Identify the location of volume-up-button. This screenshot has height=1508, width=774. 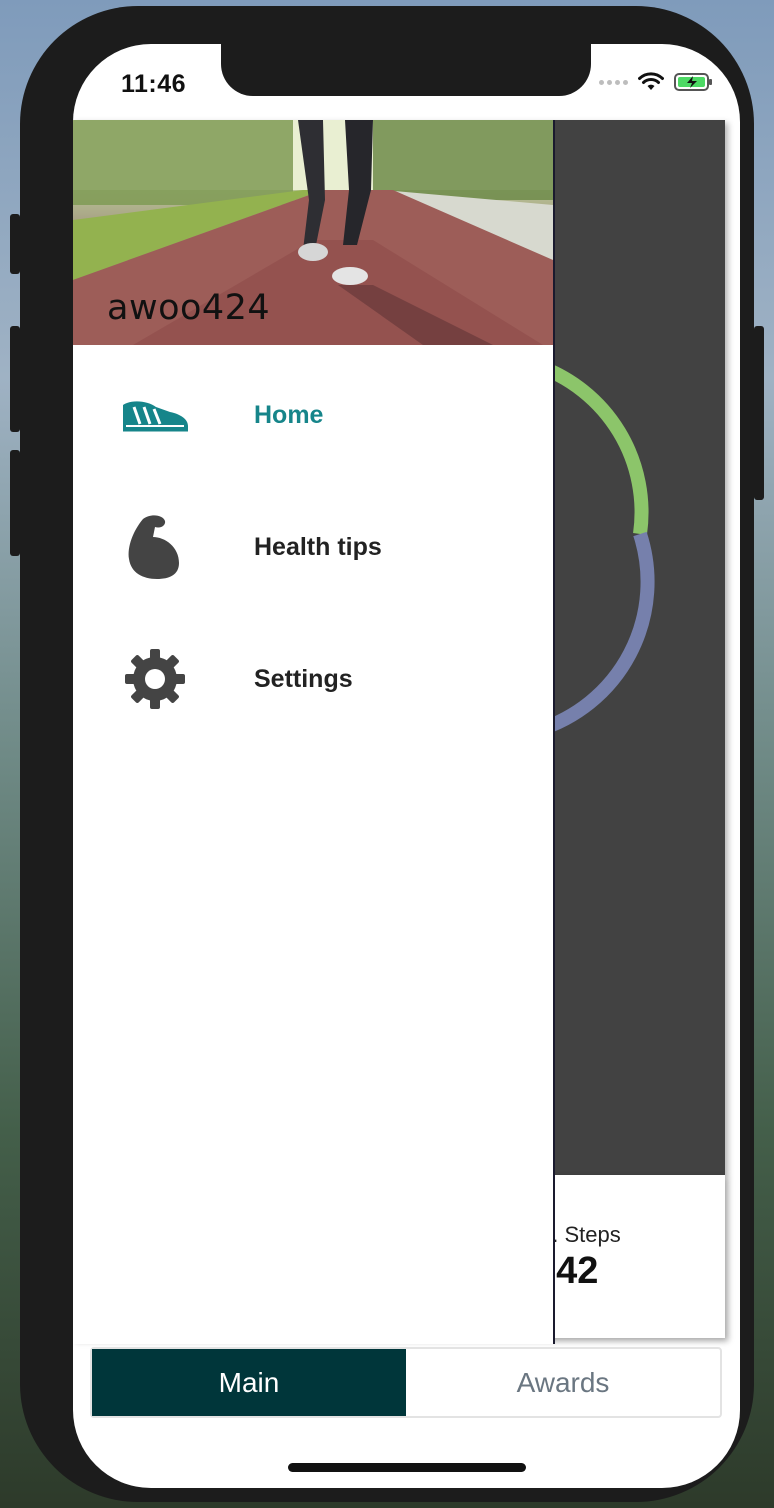
(15, 379).